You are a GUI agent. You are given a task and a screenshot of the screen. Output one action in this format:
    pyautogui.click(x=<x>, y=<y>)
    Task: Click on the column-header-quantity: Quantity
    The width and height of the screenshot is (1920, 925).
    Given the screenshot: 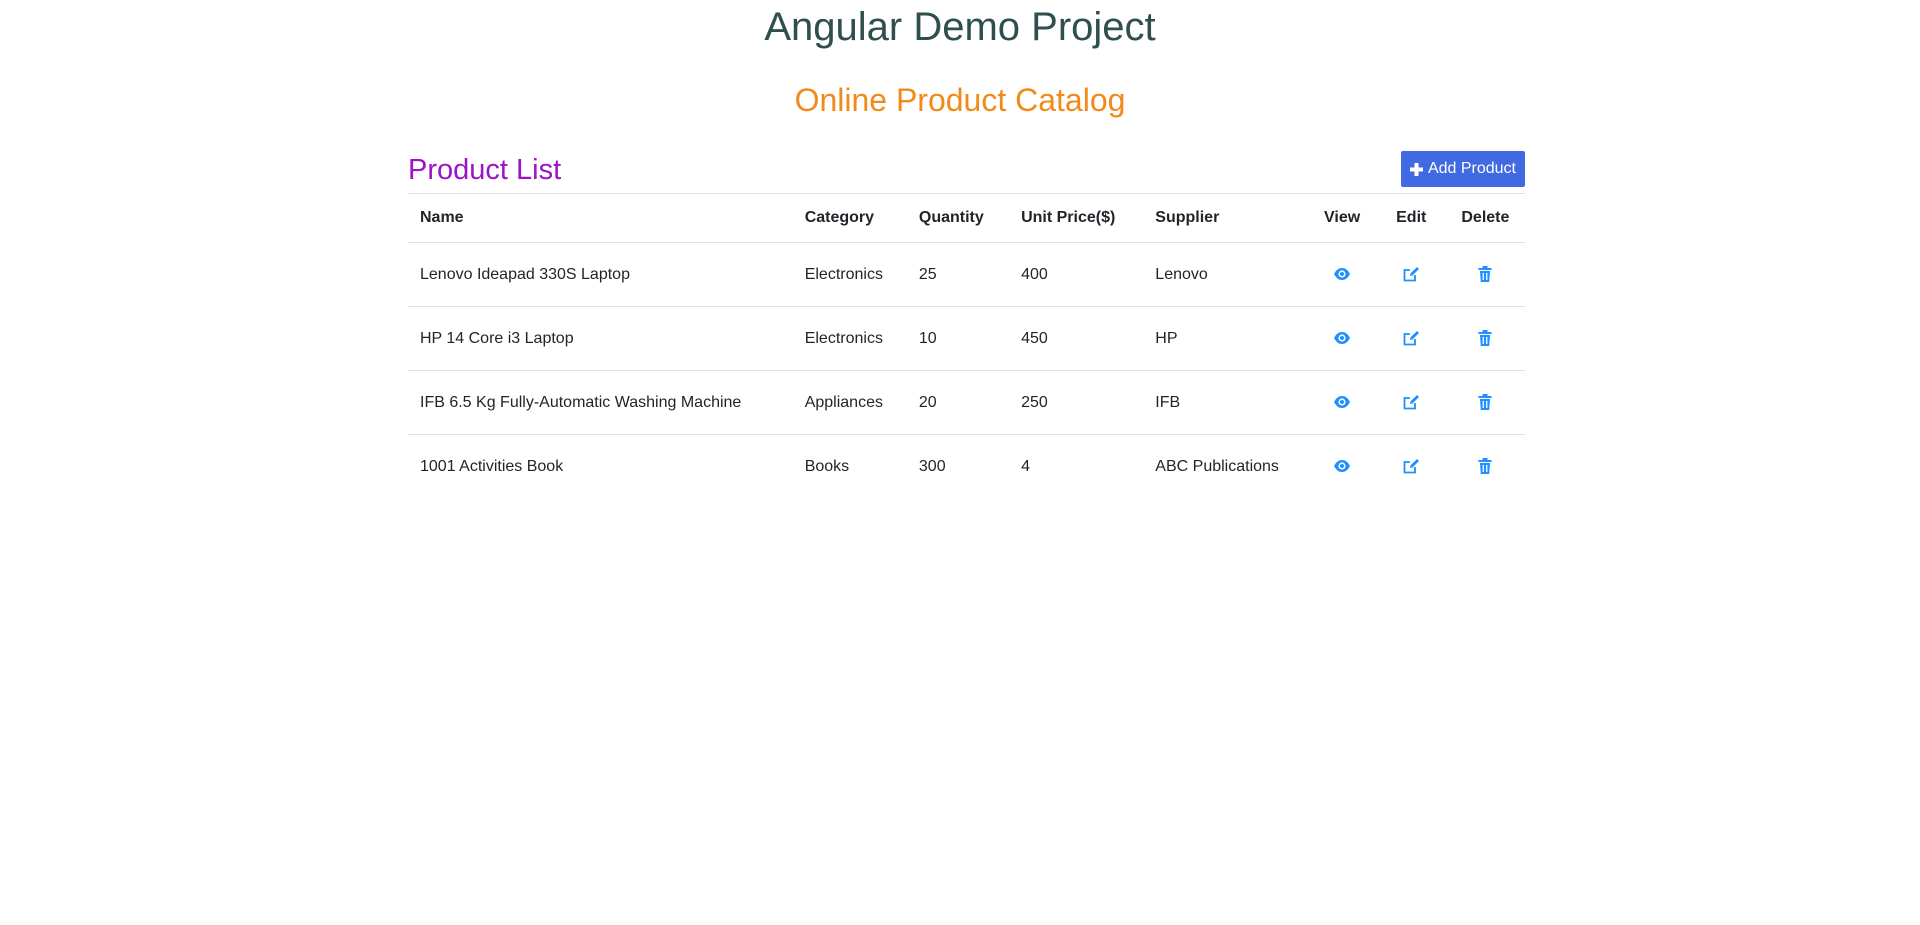 What is the action you would take?
    pyautogui.click(x=958, y=218)
    